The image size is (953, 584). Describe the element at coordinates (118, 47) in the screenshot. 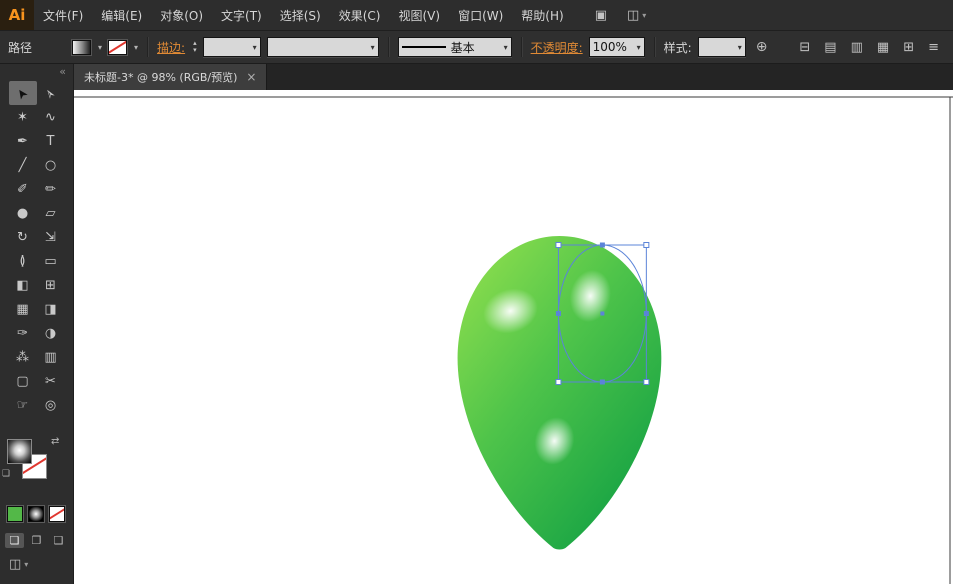

I see `stroke-color-swatch` at that location.